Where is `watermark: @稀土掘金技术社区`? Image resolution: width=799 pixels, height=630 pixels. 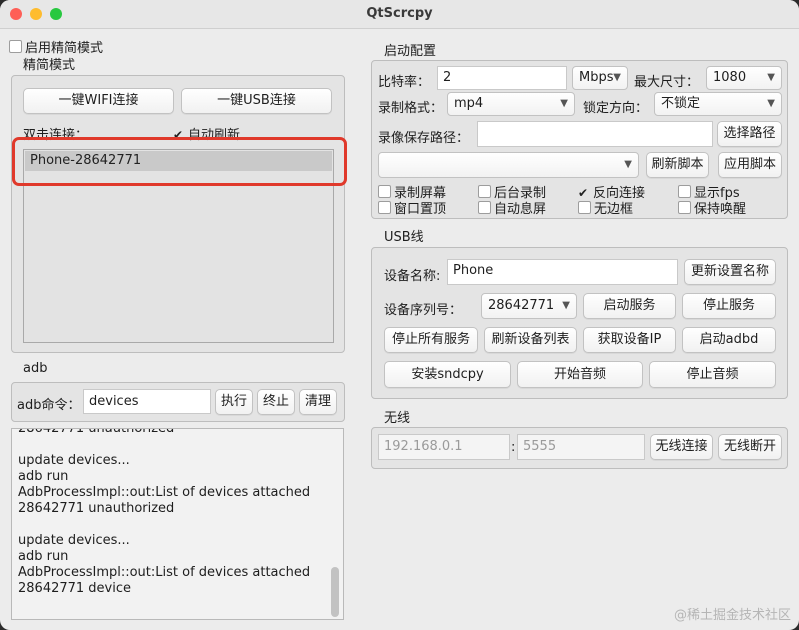
watermark: @稀土掘金技术社区 is located at coordinates (732, 615).